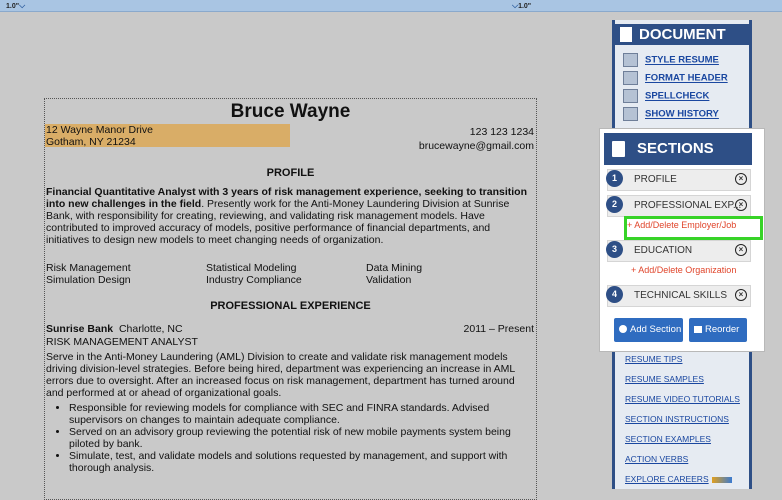 This screenshot has height=500, width=782. What do you see at coordinates (254, 280) in the screenshot?
I see `skill-item: Industry Compliance` at bounding box center [254, 280].